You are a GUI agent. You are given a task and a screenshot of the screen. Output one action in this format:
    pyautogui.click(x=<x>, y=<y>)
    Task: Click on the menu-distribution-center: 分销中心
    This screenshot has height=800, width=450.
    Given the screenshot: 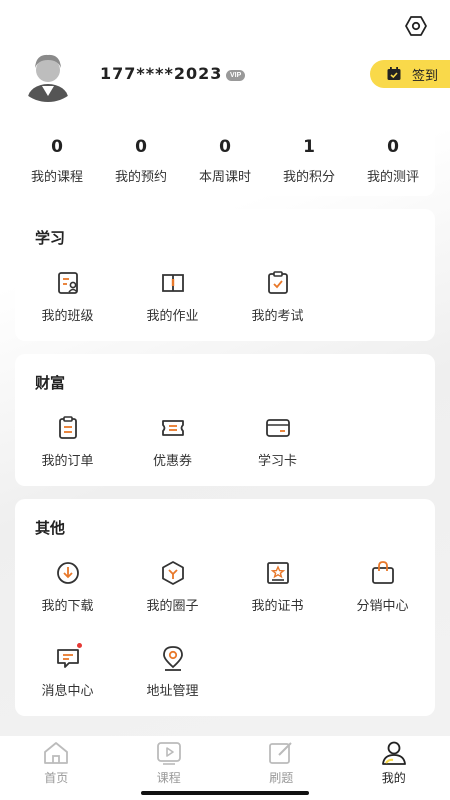 What is the action you would take?
    pyautogui.click(x=382, y=586)
    